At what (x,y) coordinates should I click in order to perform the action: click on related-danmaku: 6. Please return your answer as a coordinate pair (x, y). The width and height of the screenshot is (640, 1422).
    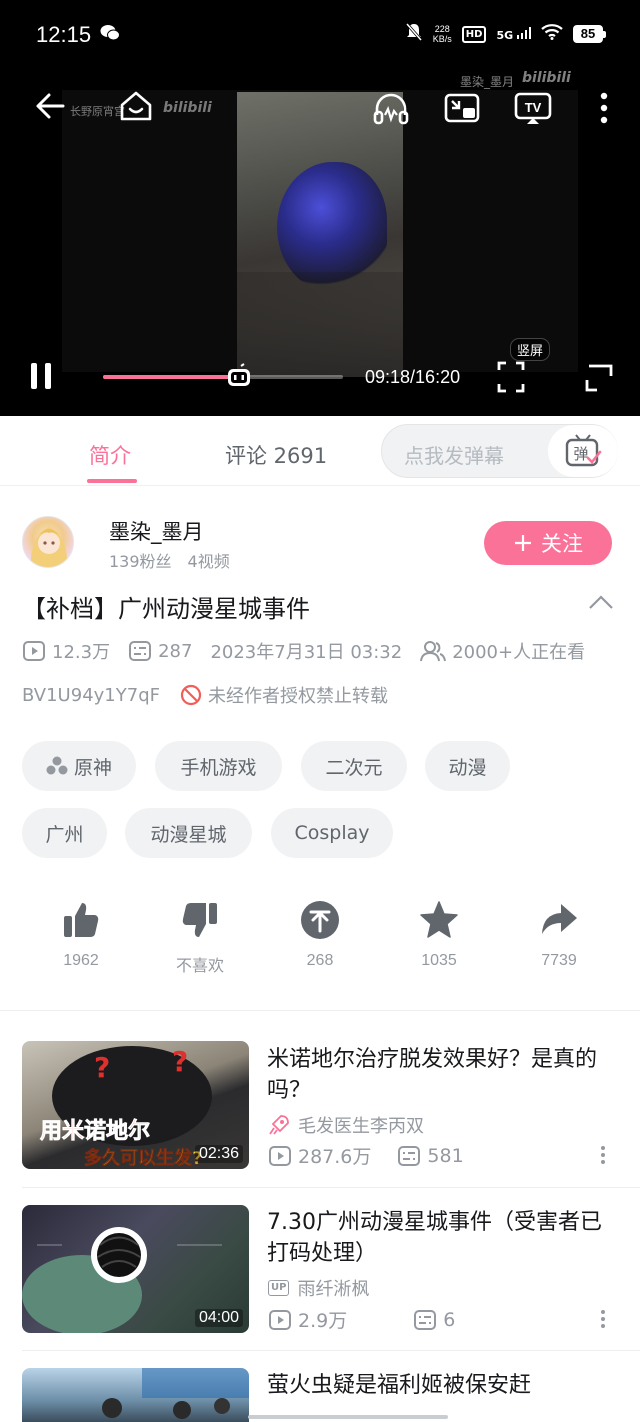
    Looking at the image, I should click on (449, 1319).